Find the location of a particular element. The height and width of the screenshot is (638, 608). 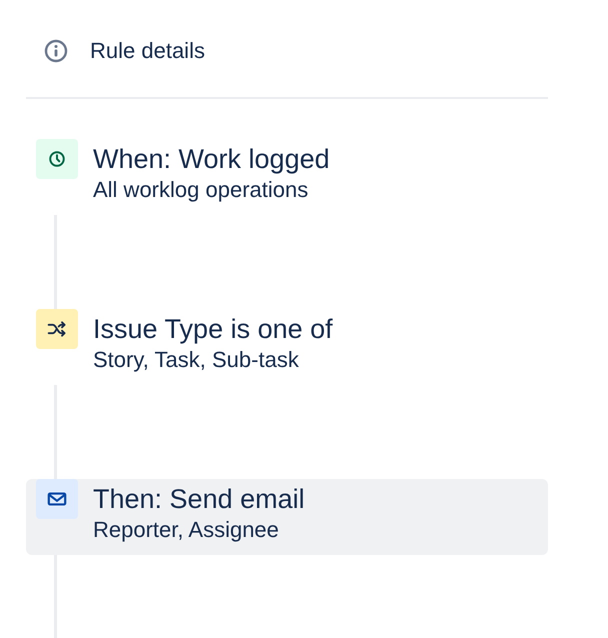

step-title: Issue Type is one of is located at coordinates (213, 329).